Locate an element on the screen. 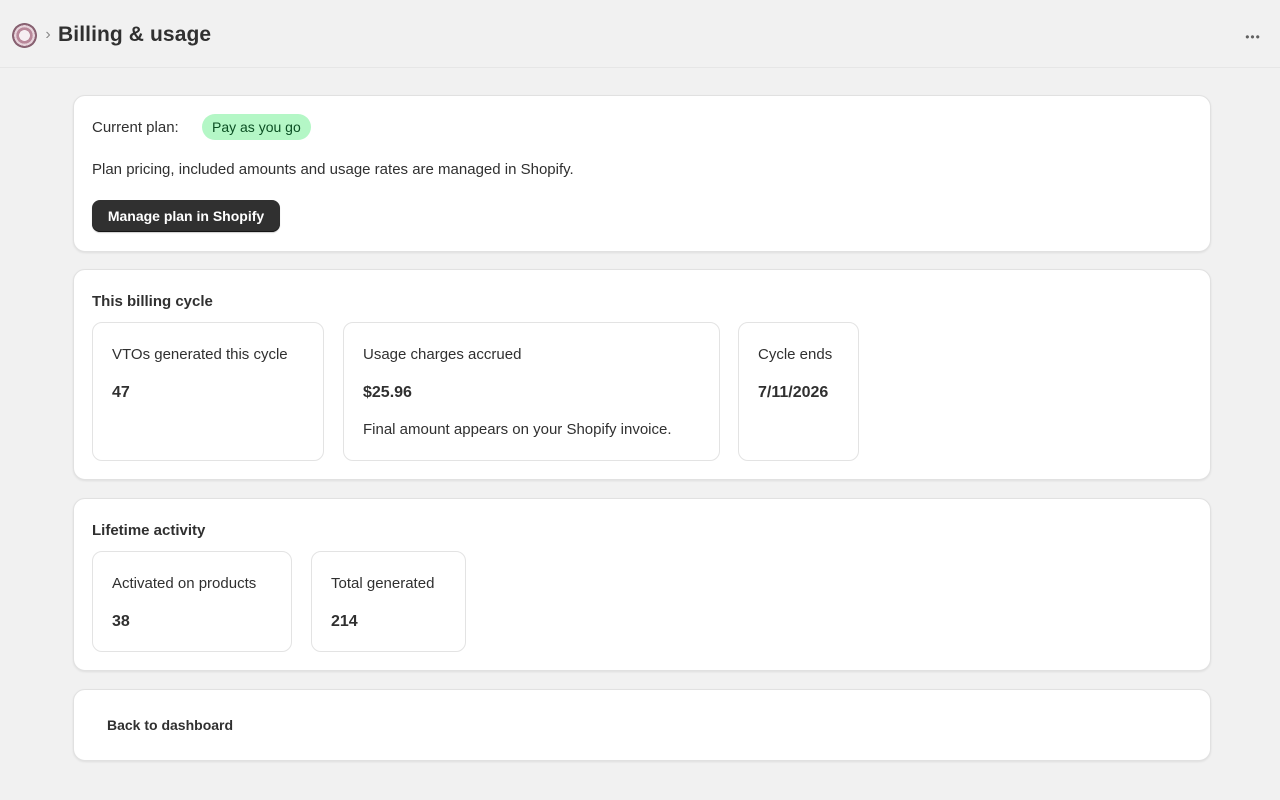 The height and width of the screenshot is (800, 1280). activated-products-value: 38 is located at coordinates (121, 621).